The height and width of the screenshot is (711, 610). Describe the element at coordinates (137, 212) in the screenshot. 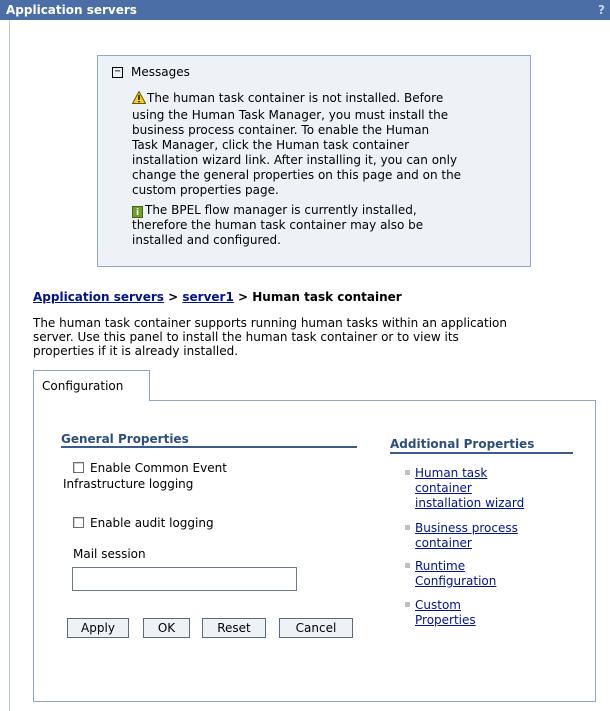

I see `info-icon: i` at that location.